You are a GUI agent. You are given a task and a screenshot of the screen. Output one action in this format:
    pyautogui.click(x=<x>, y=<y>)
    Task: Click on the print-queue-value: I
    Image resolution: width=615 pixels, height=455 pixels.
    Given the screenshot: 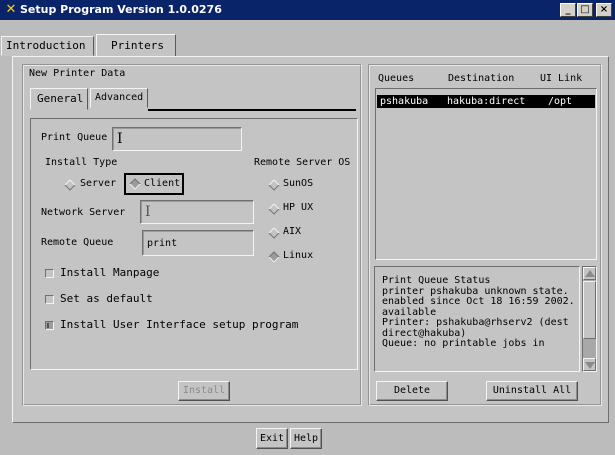 What is the action you would take?
    pyautogui.click(x=120, y=139)
    